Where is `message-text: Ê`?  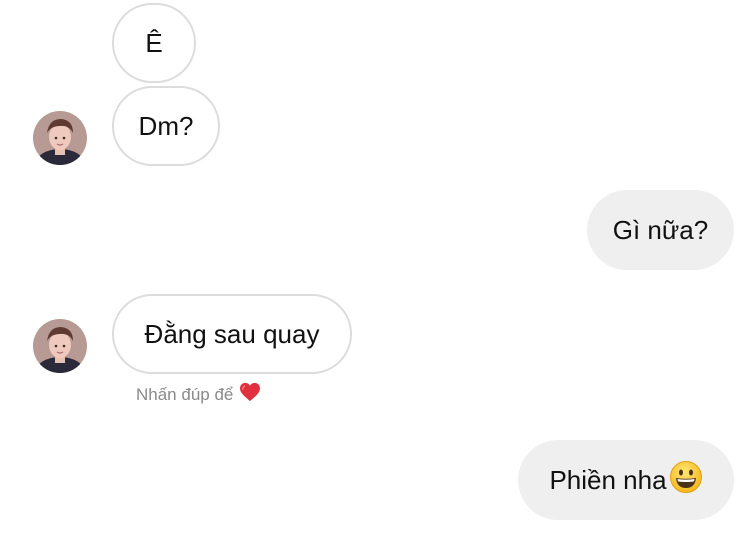
message-text: Ê is located at coordinates (154, 42).